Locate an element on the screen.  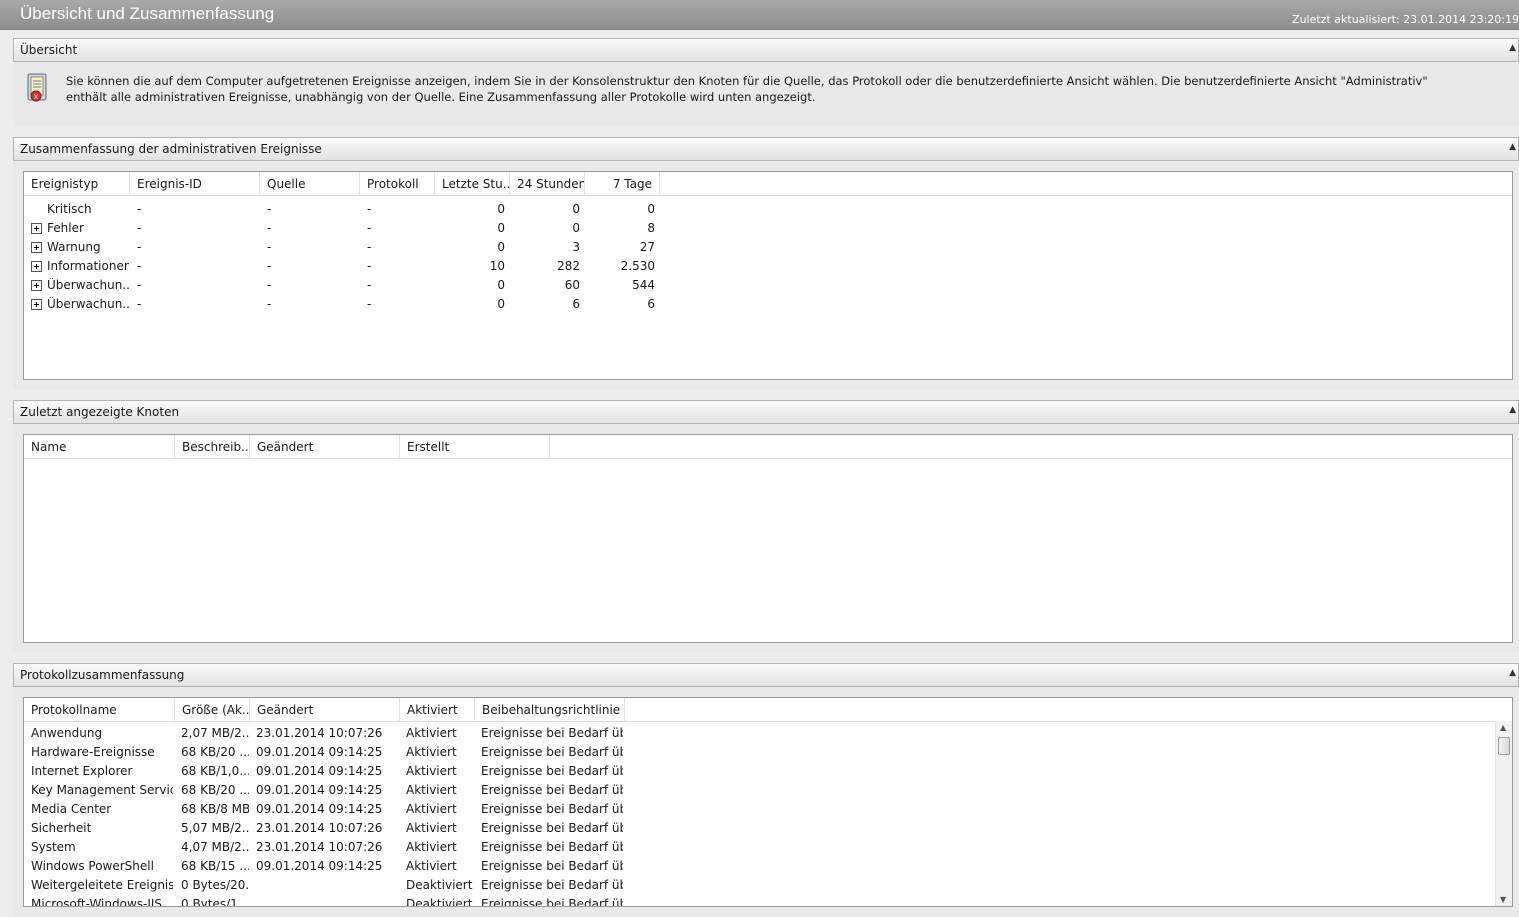
collapse-log-summary-icon: ▲ is located at coordinates (1512, 673).